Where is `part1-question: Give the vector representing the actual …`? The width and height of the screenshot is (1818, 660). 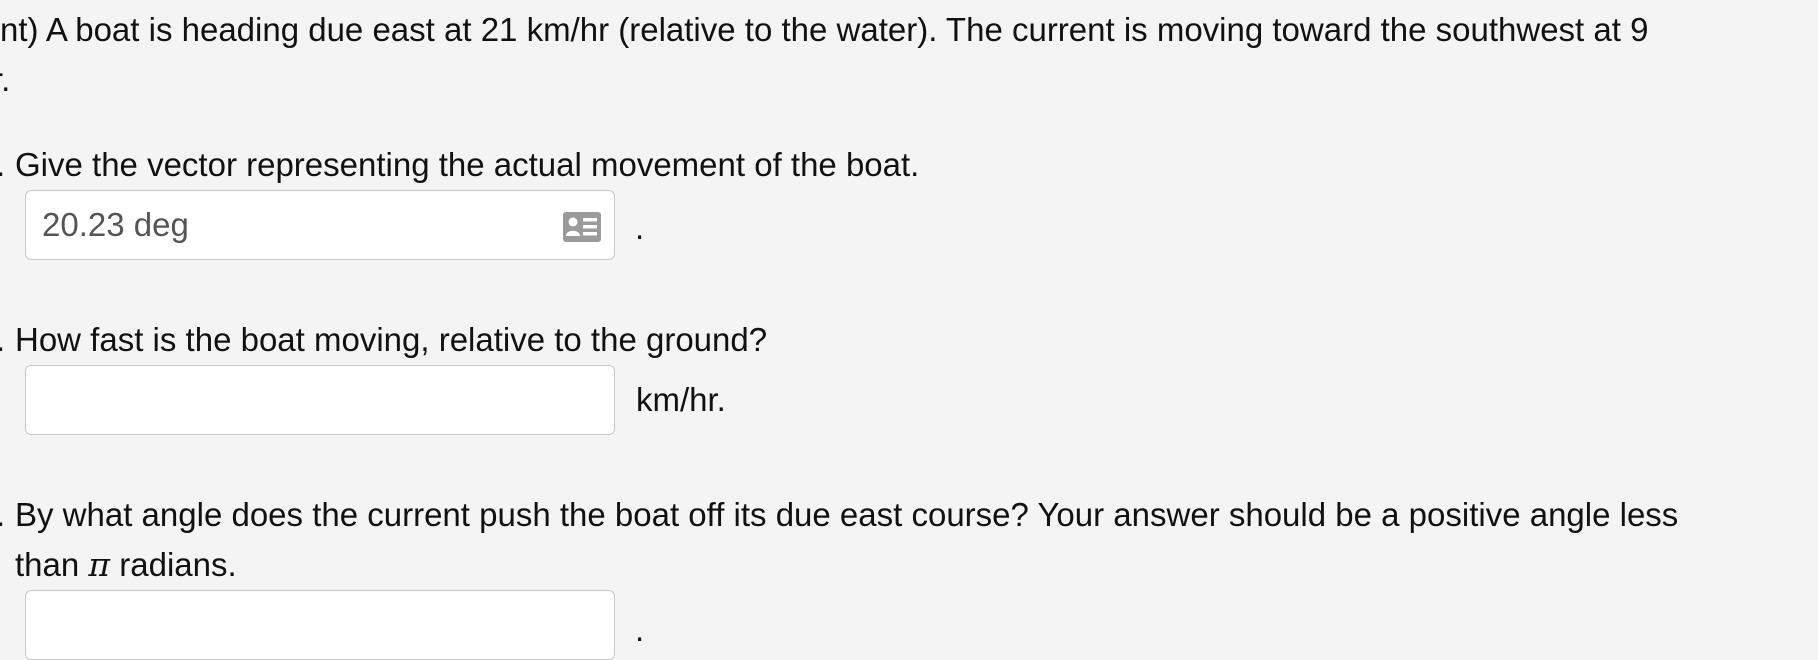 part1-question: Give the vector representing the actual … is located at coordinates (467, 164).